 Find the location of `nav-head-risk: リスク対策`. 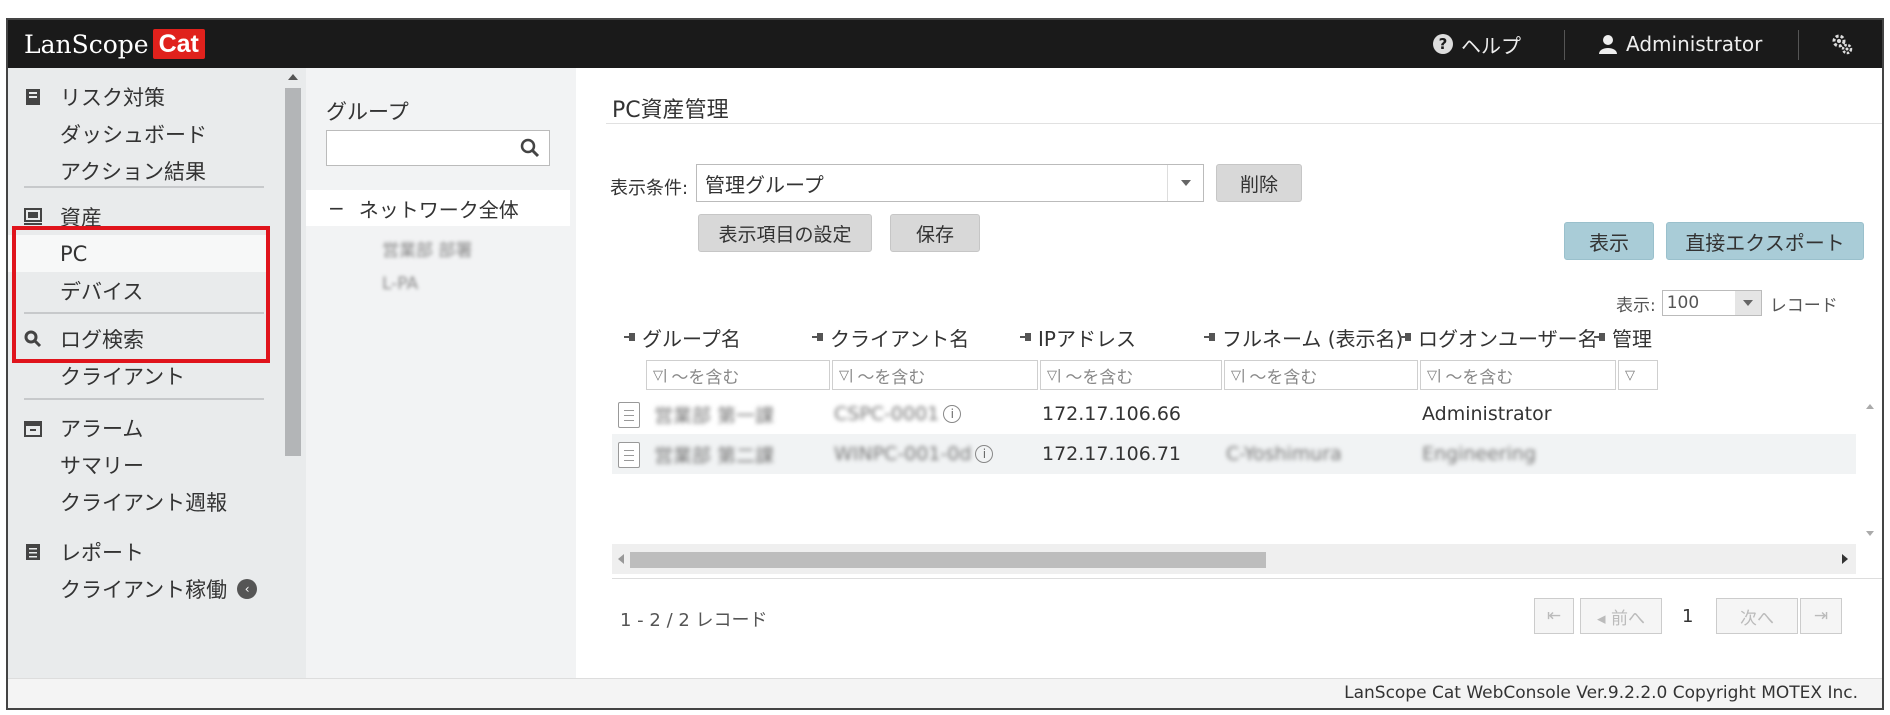

nav-head-risk: リスク対策 is located at coordinates (139, 96).